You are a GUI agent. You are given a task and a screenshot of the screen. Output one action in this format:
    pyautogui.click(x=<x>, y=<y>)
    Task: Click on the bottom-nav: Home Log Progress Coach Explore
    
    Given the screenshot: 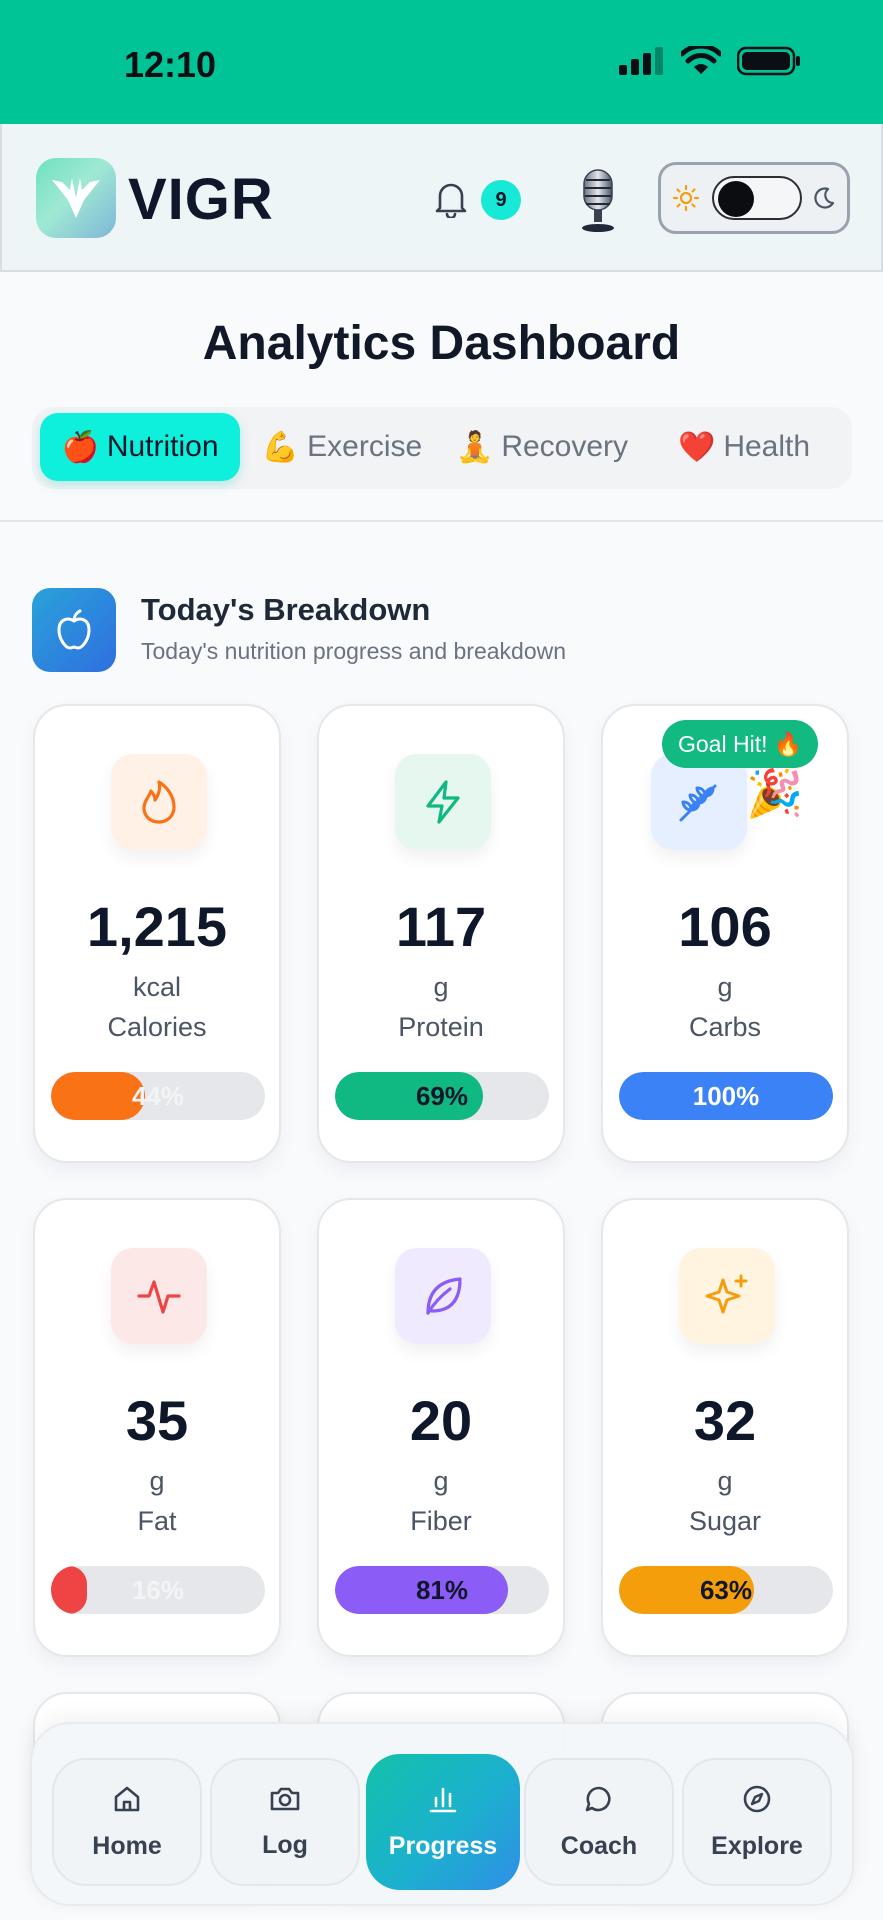 What is the action you would take?
    pyautogui.click(x=442, y=1814)
    